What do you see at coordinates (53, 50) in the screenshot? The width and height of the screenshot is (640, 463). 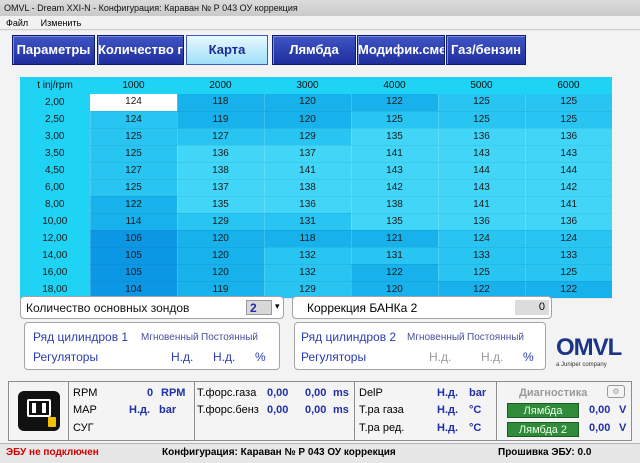 I see `tab-parameters: Параметры` at bounding box center [53, 50].